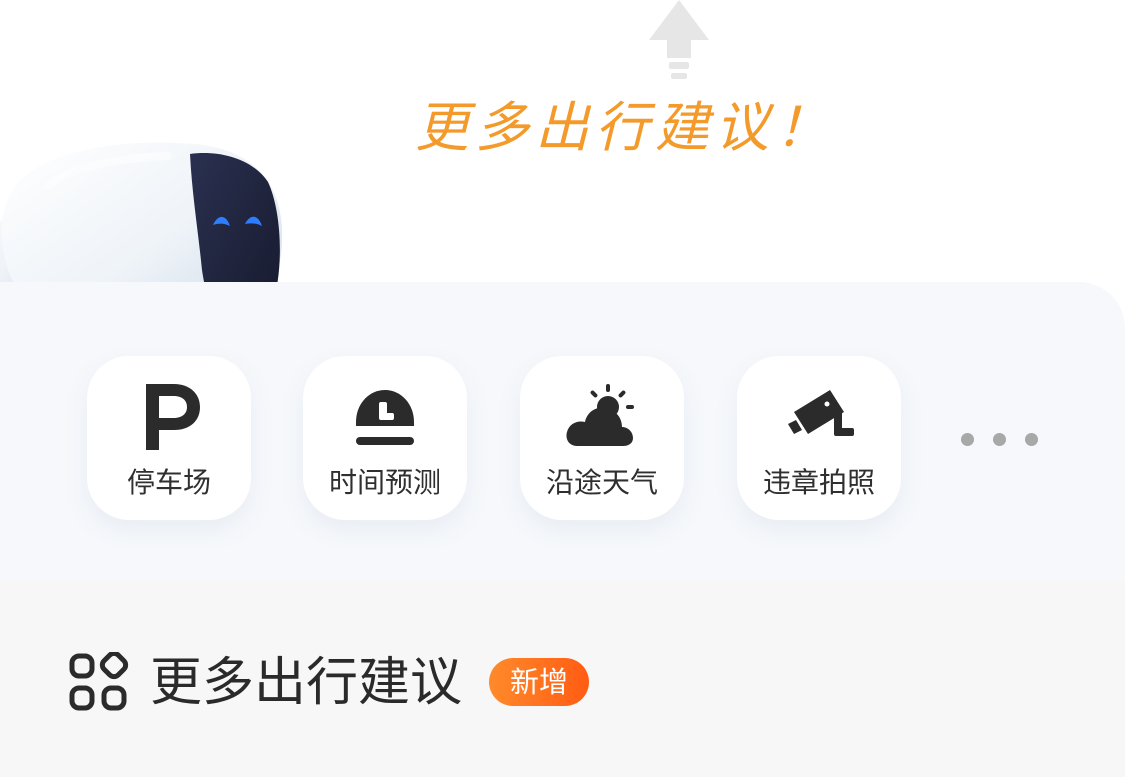 The image size is (1125, 777). I want to click on swipe-up-arrow-icon, so click(679, 39).